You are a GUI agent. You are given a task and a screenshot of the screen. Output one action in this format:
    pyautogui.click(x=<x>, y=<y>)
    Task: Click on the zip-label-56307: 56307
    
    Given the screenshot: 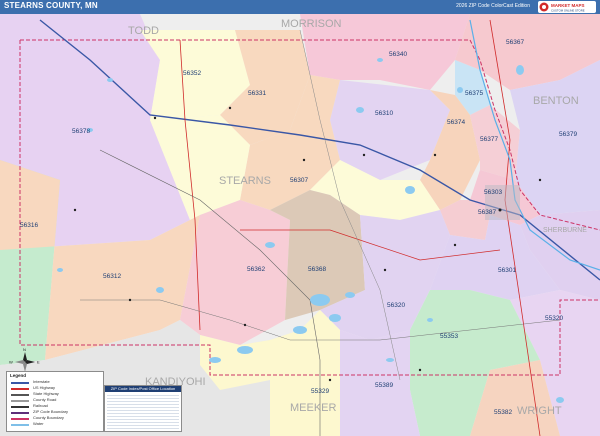 What is the action you would take?
    pyautogui.click(x=299, y=180)
    